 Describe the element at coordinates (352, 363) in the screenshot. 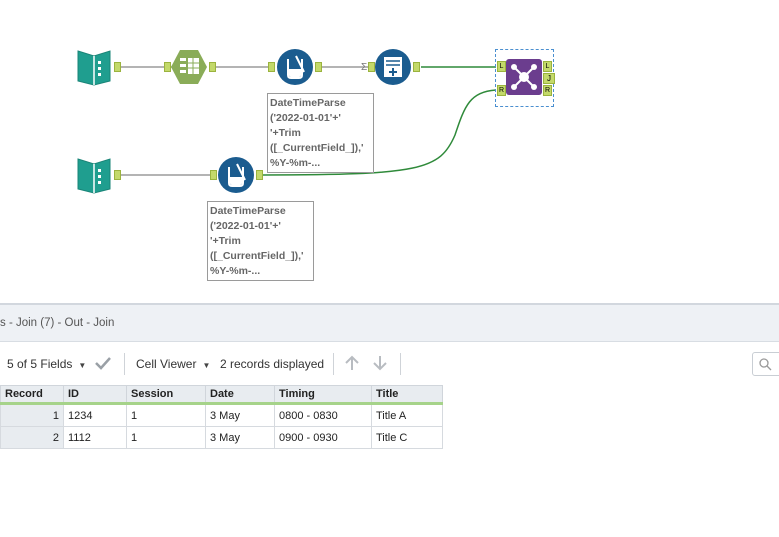

I see `arrow-up-icon` at that location.